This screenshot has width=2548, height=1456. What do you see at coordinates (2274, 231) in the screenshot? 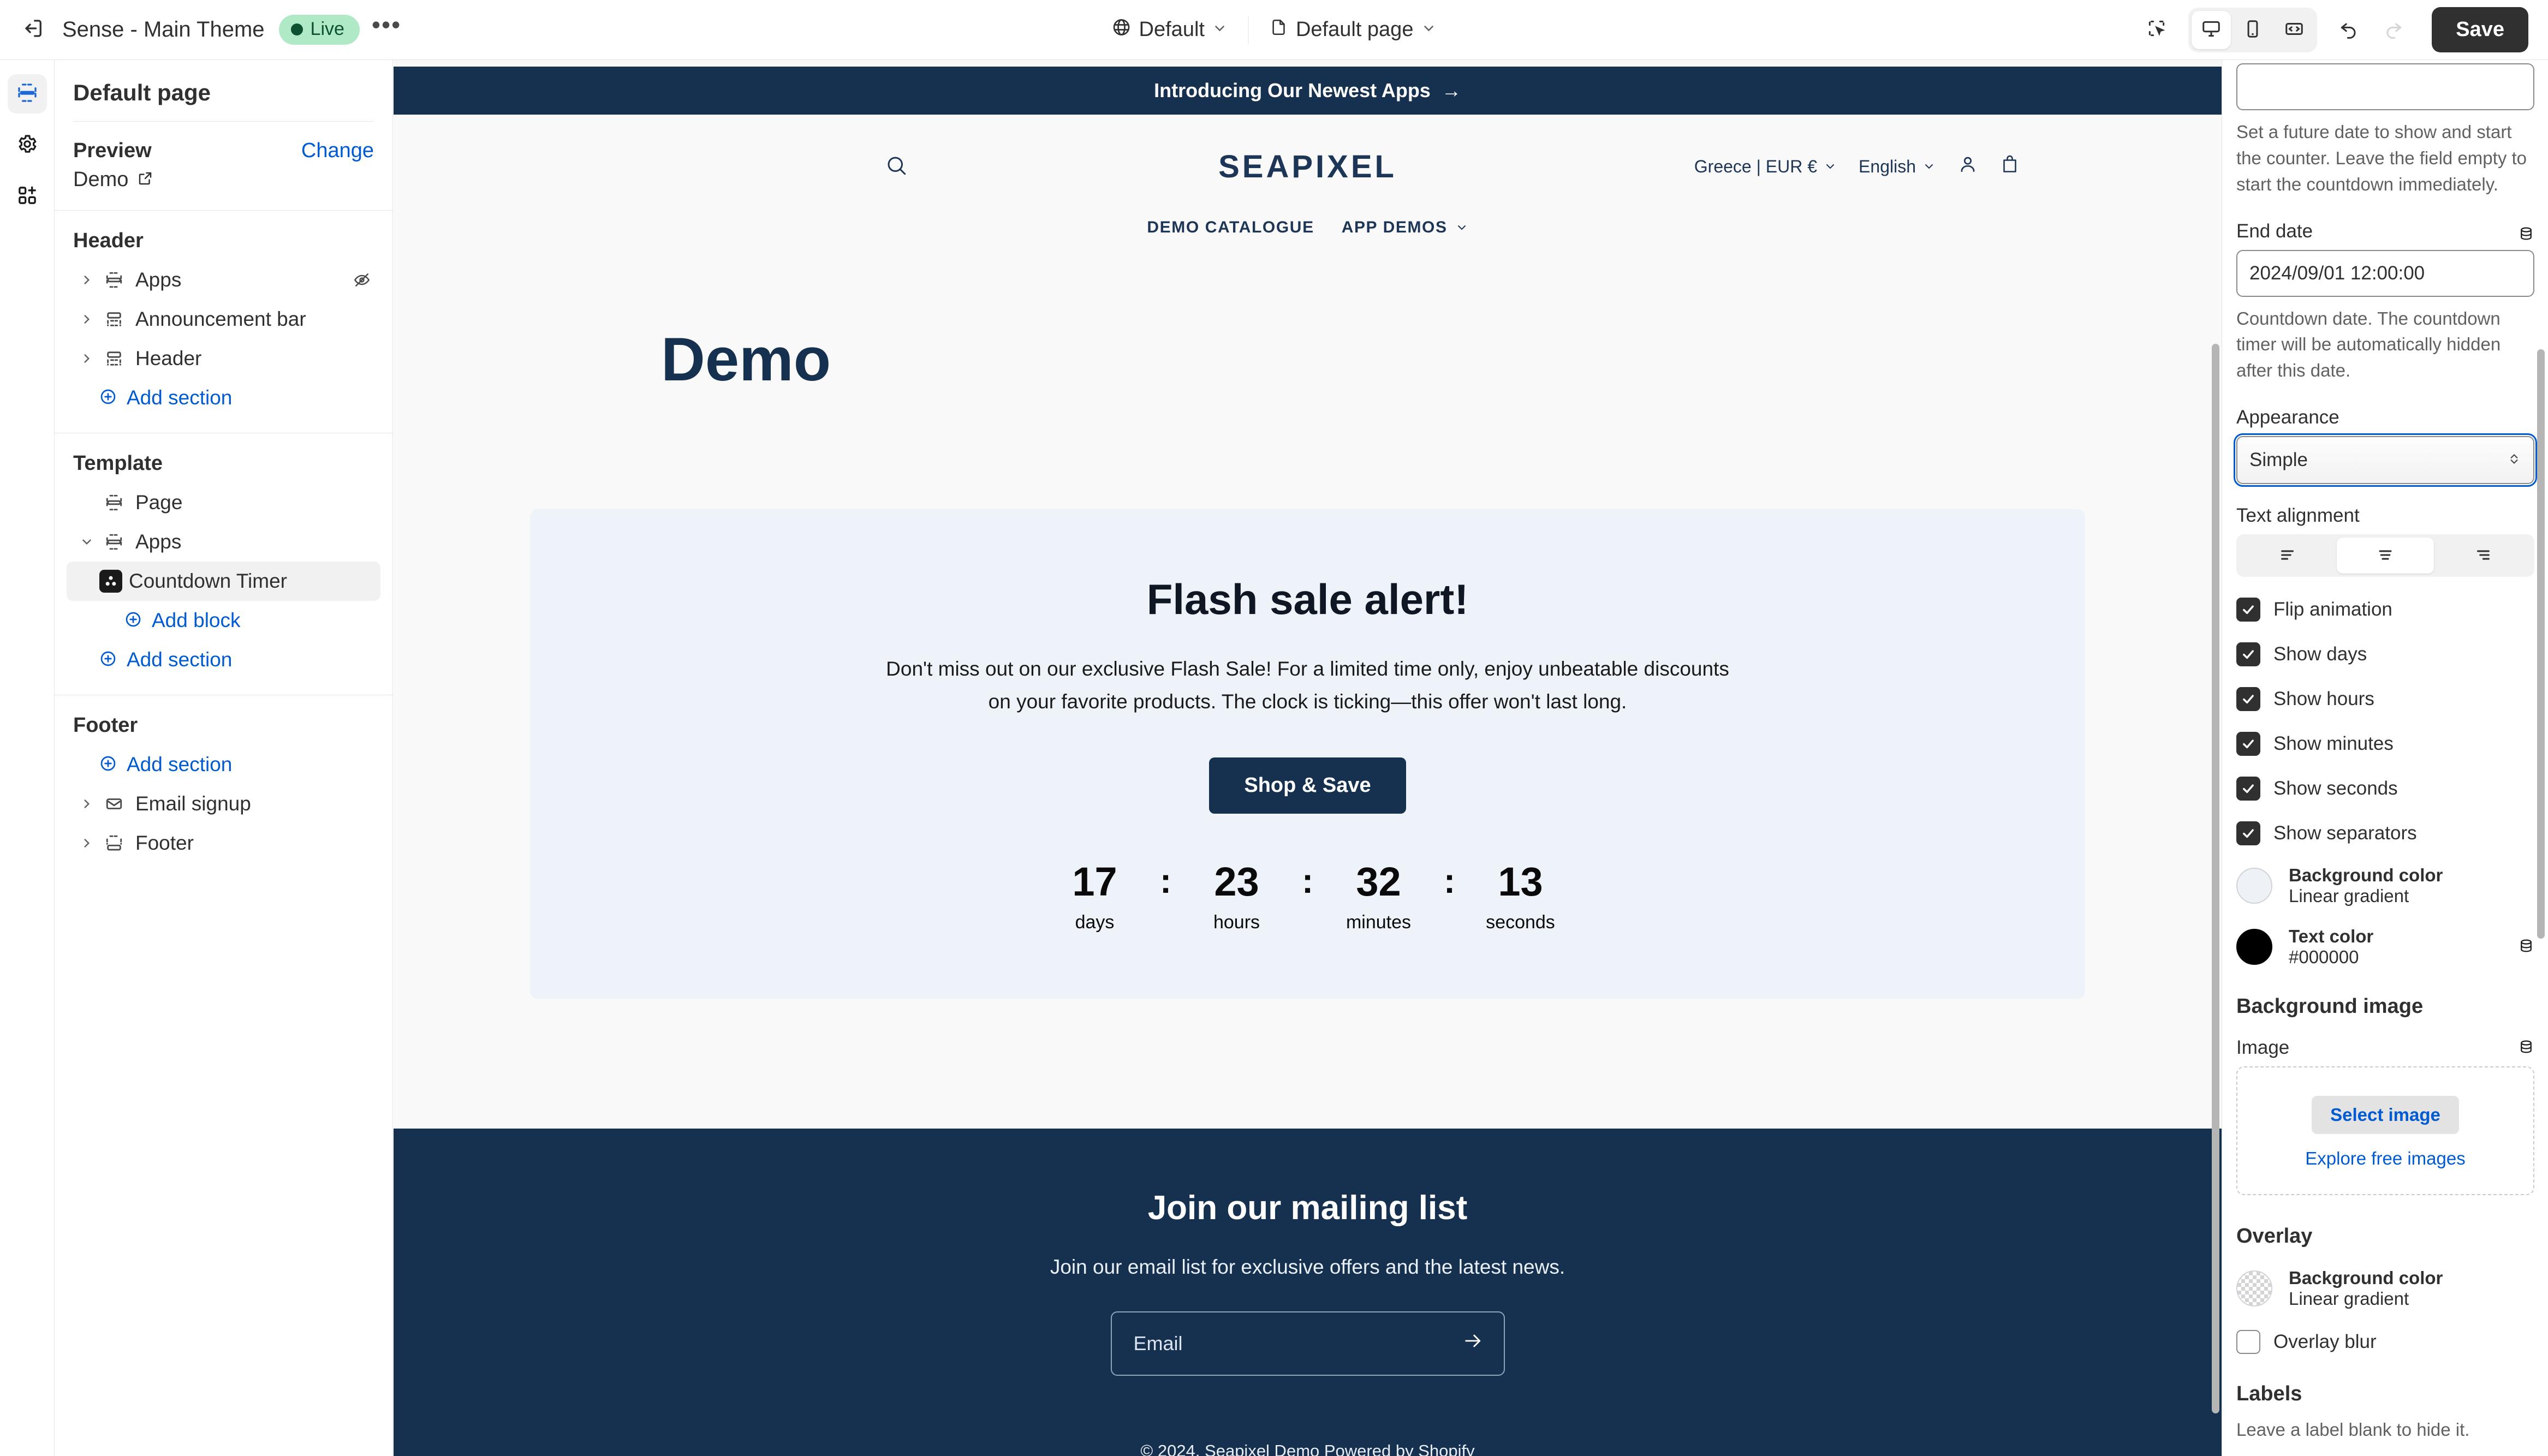
I see `end-date-label: End date` at bounding box center [2274, 231].